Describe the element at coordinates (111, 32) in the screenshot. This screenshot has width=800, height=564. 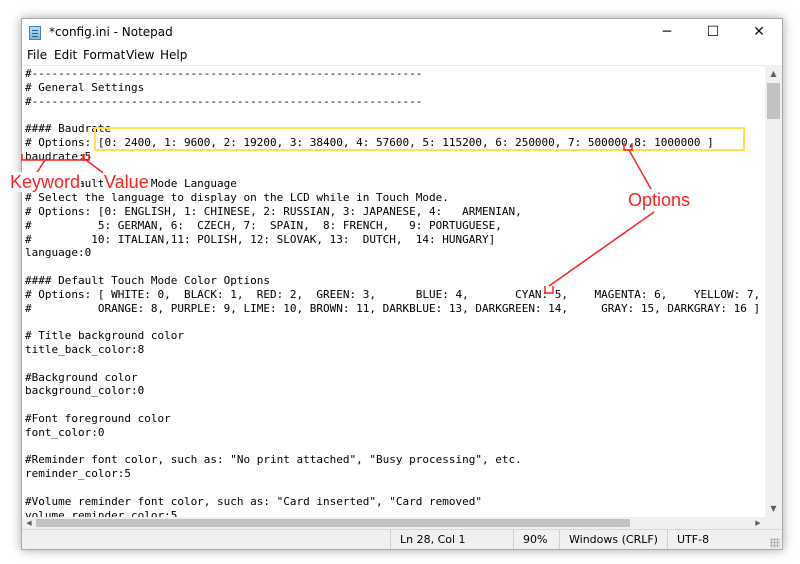
I see `window-title: *config.ini - Notepad` at that location.